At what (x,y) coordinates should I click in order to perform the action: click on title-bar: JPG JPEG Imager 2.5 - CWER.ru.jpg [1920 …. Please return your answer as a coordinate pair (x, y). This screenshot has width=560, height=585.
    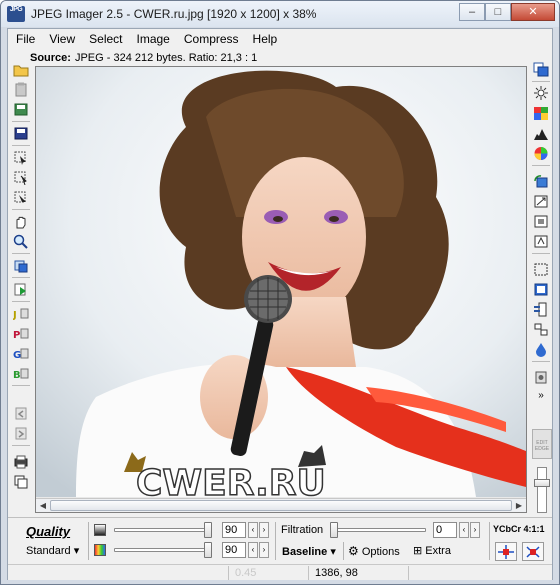
    Looking at the image, I should click on (280, 14).